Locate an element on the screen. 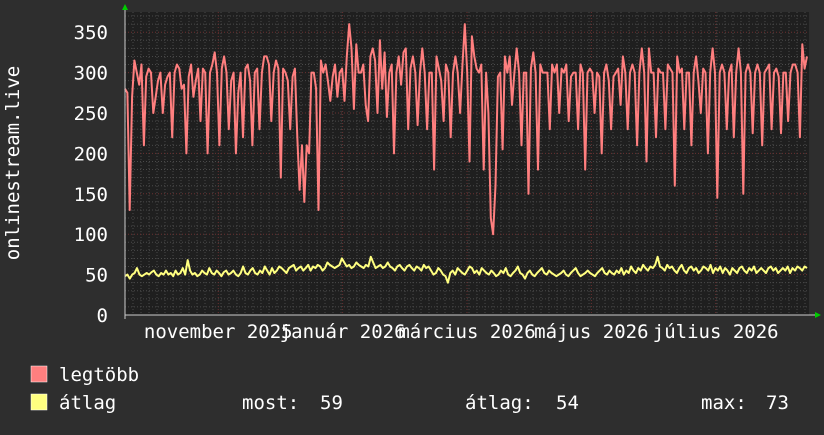 The height and width of the screenshot is (435, 824). y-tick-label: 100 is located at coordinates (91, 235).